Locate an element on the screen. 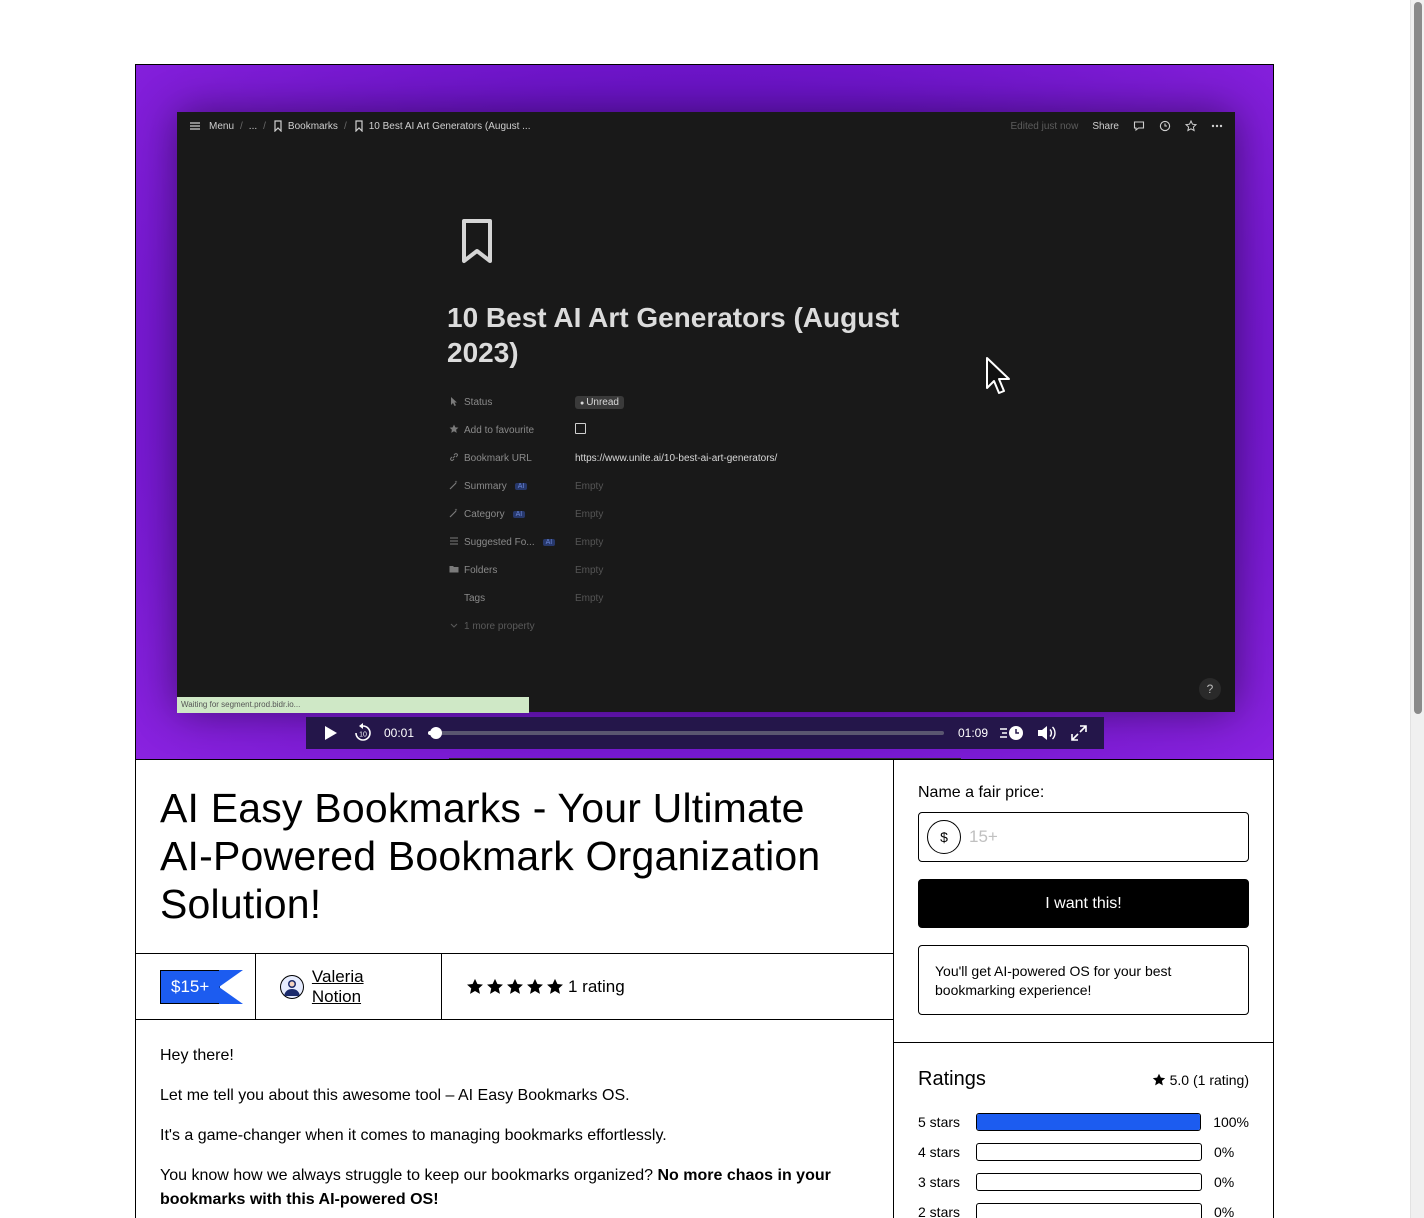 This screenshot has height=1218, width=1424. property-label-text: Folders is located at coordinates (481, 570).